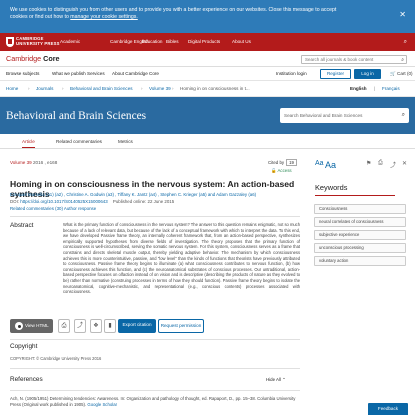 The image size is (415, 415). I want to click on nav-about-us: About Us, so click(241, 41).